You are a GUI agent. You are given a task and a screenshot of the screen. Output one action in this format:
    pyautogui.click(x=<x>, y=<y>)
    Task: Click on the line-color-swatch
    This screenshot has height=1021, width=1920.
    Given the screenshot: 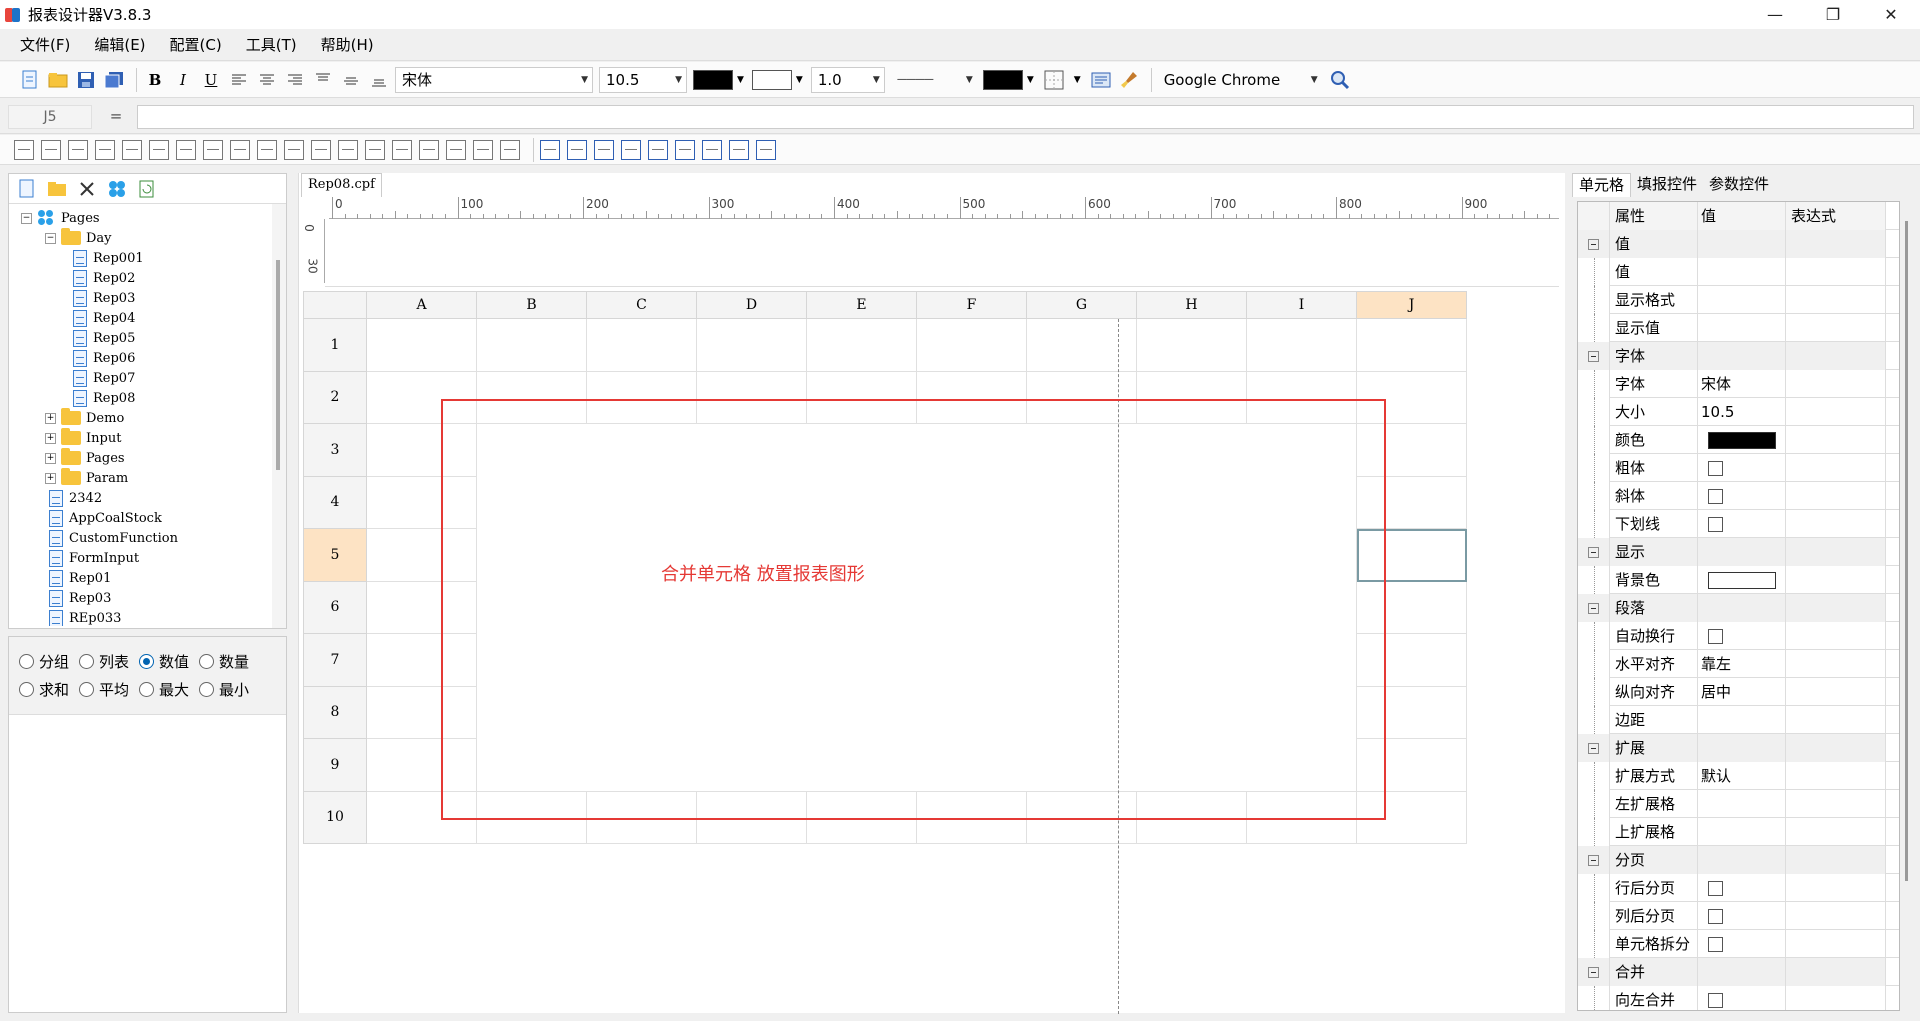 What is the action you would take?
    pyautogui.click(x=1002, y=79)
    